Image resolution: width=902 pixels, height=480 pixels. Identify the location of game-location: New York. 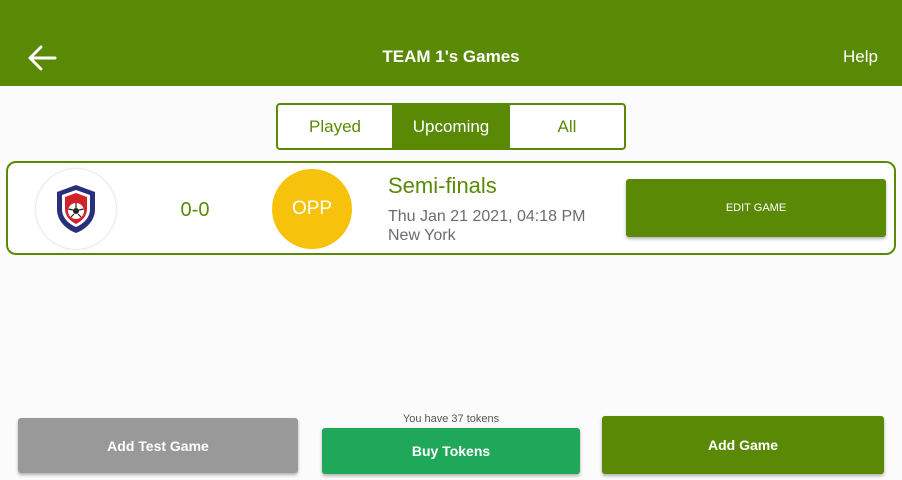
(422, 235).